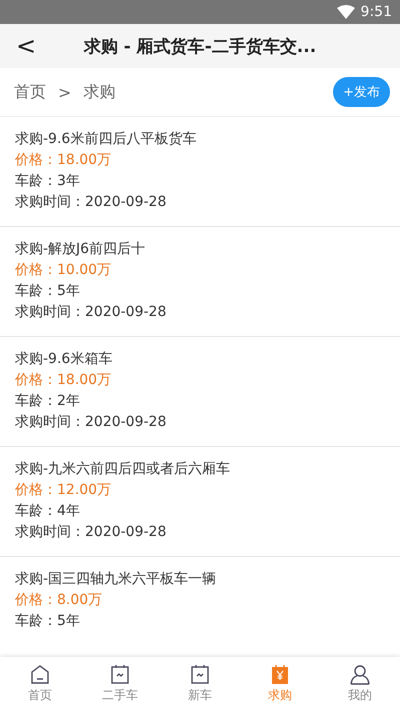  I want to click on nav-tab: 二手车, so click(120, 683).